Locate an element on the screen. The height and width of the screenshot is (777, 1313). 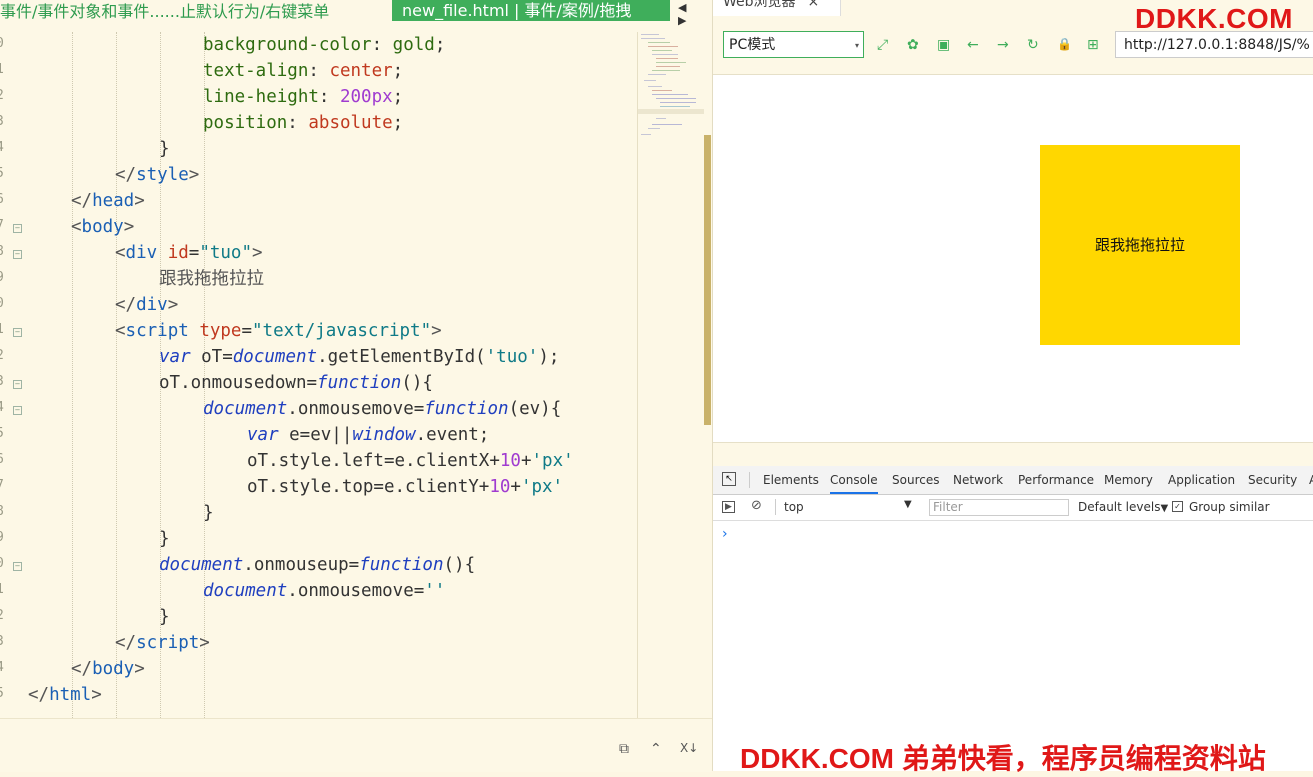
code-line: line-height: 200px; is located at coordinates (303, 97).